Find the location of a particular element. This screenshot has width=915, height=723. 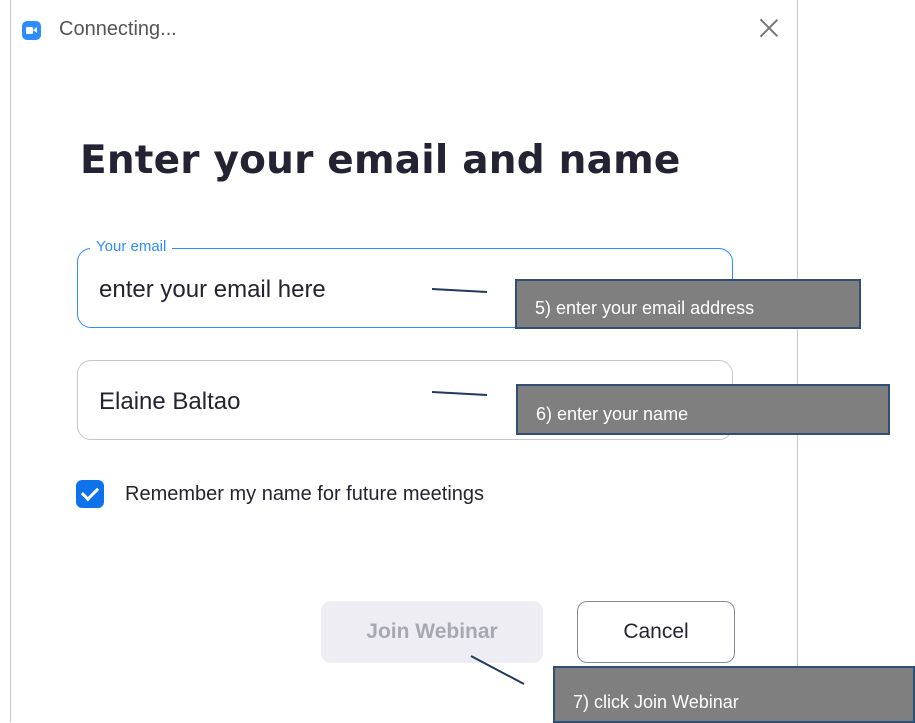

close-icon is located at coordinates (769, 28).